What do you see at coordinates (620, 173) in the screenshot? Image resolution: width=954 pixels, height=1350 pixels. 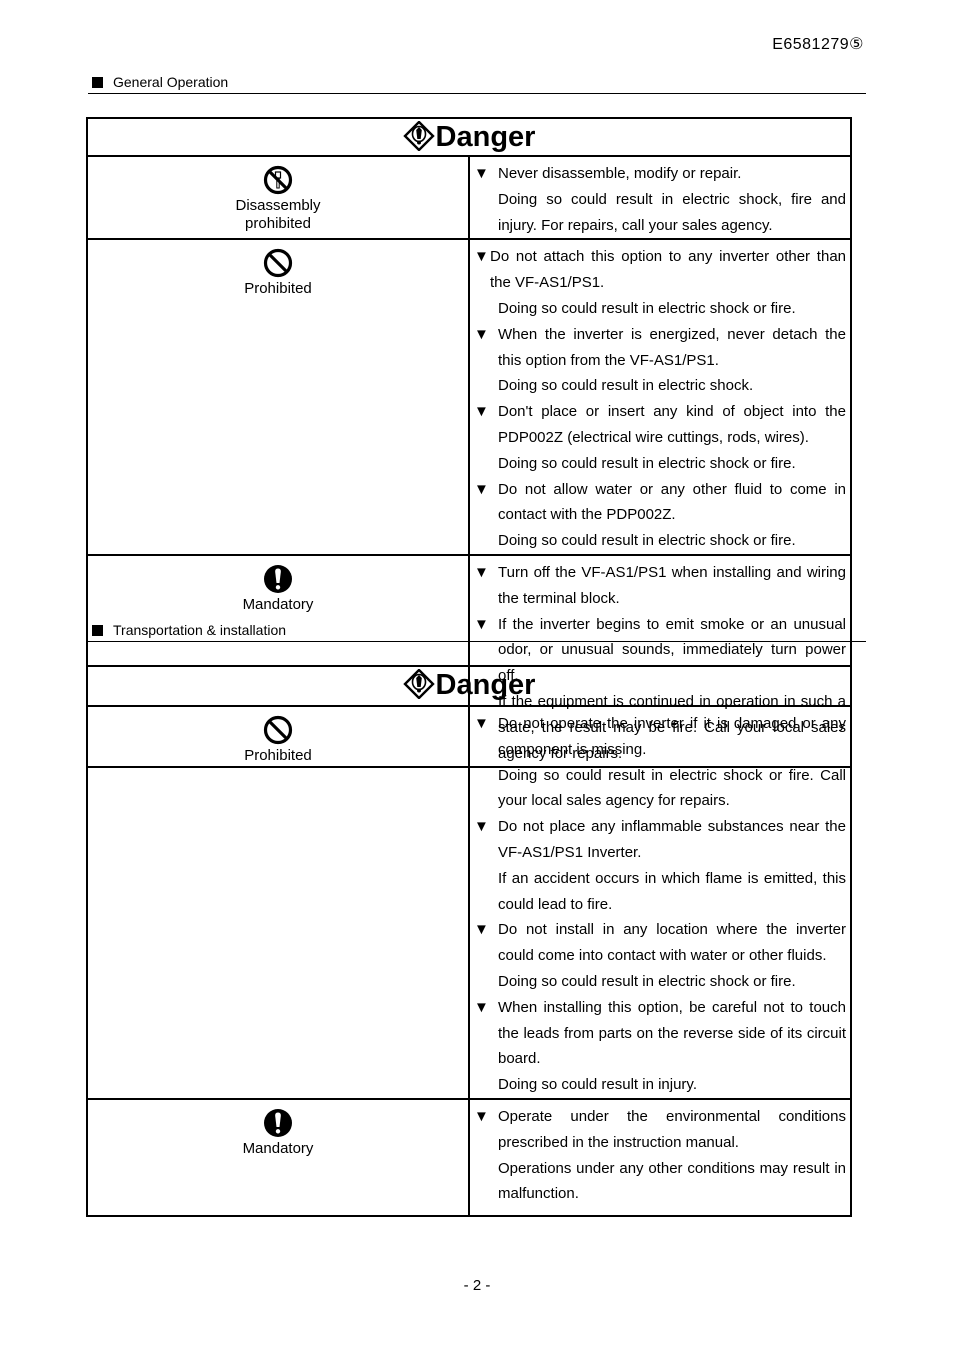 I see `warning-text: Never disassemble, modify or repair.` at bounding box center [620, 173].